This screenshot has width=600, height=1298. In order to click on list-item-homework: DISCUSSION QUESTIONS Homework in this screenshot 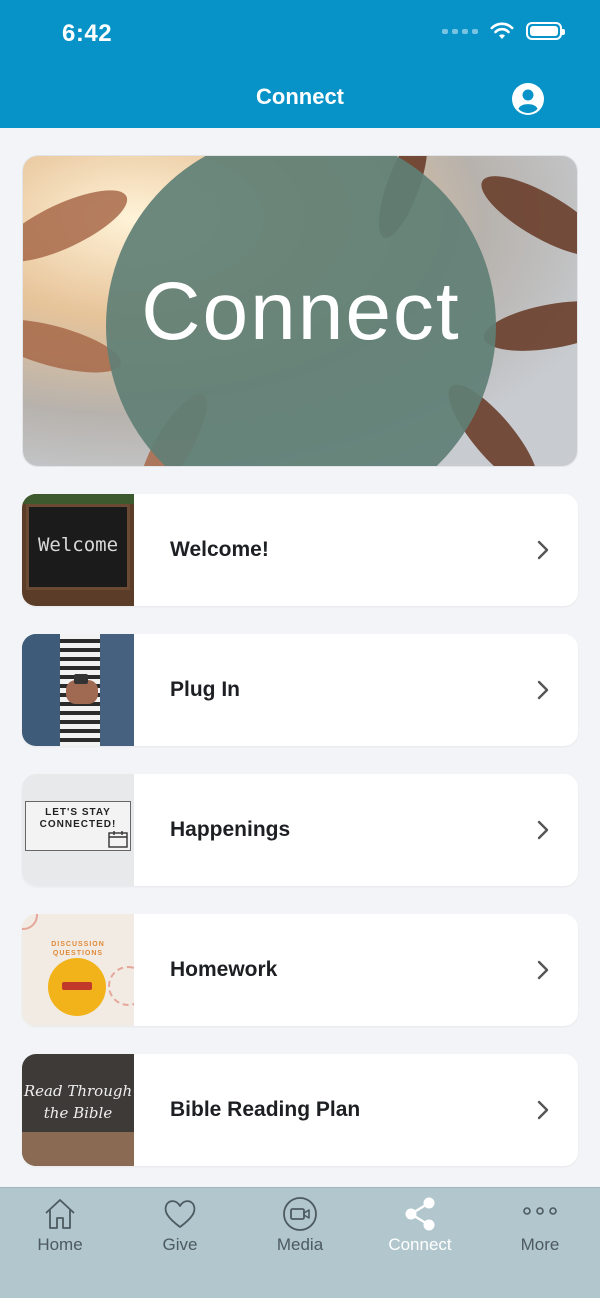, I will do `click(300, 970)`.